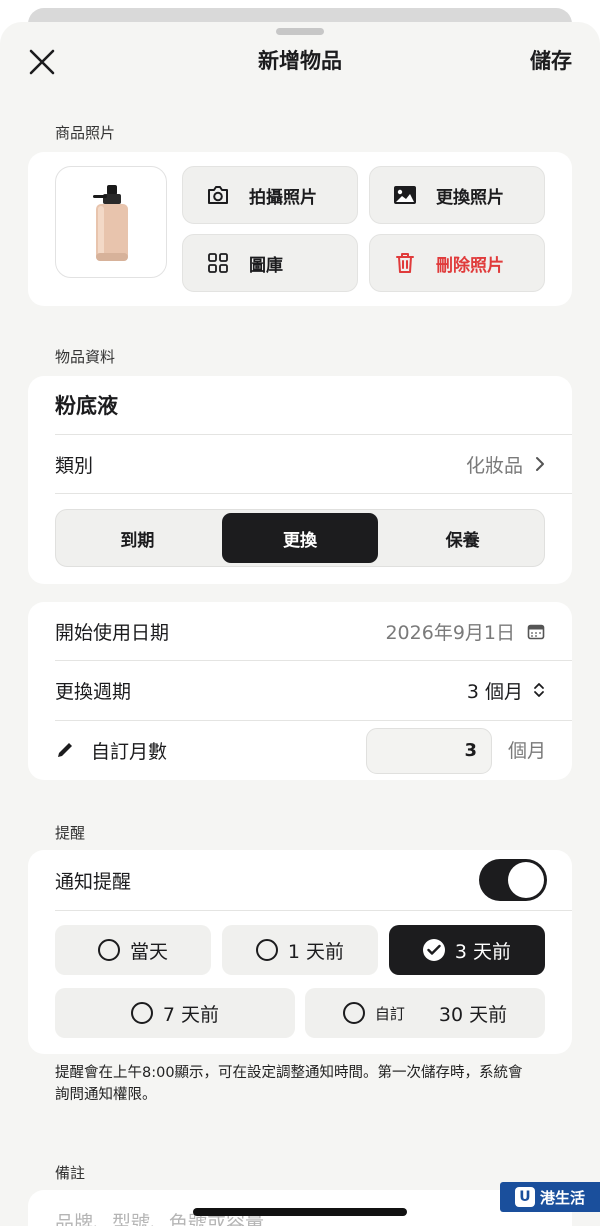 The width and height of the screenshot is (600, 1226). I want to click on foundation-bottle-image, so click(110, 223).